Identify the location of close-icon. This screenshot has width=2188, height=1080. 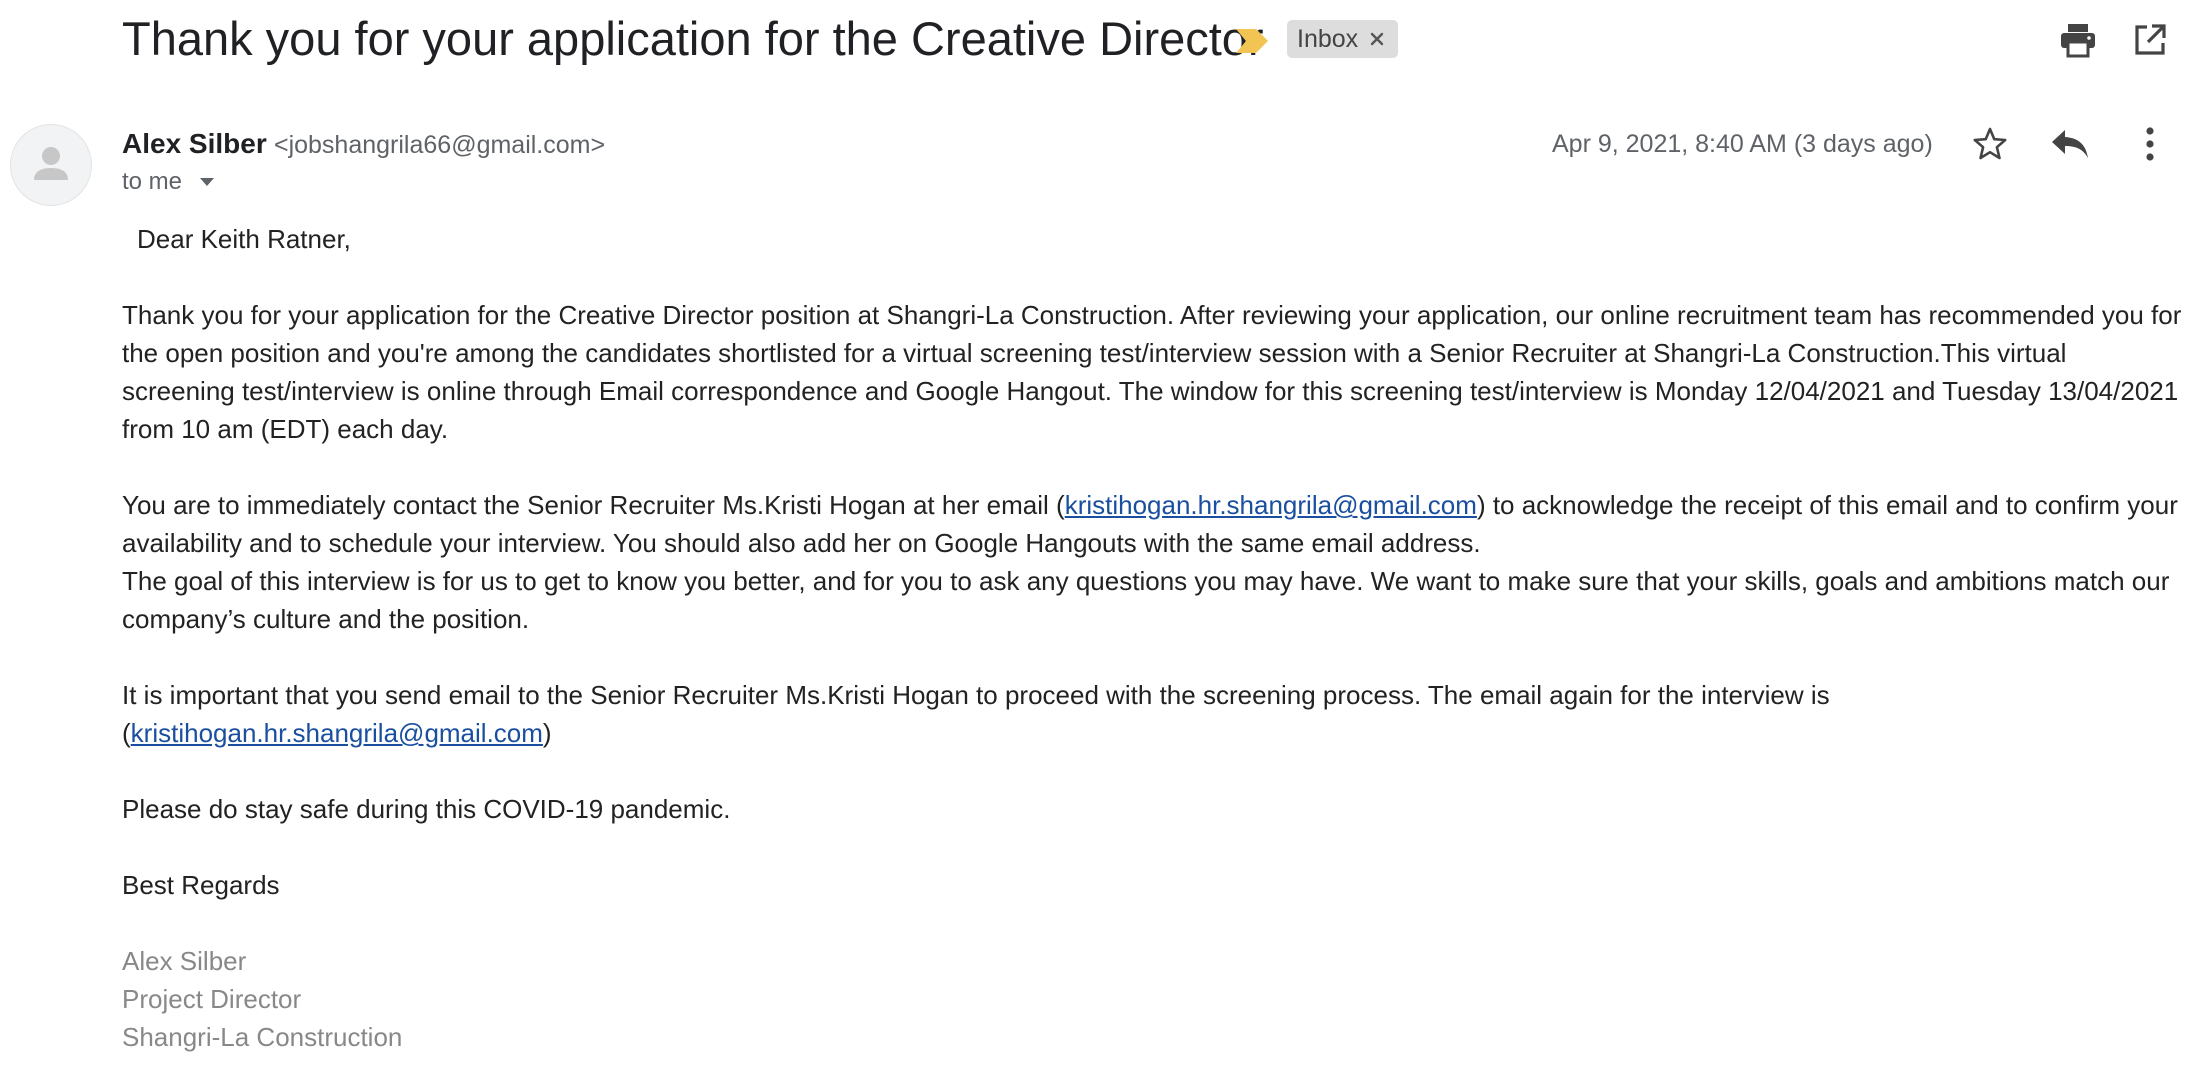
(1377, 39).